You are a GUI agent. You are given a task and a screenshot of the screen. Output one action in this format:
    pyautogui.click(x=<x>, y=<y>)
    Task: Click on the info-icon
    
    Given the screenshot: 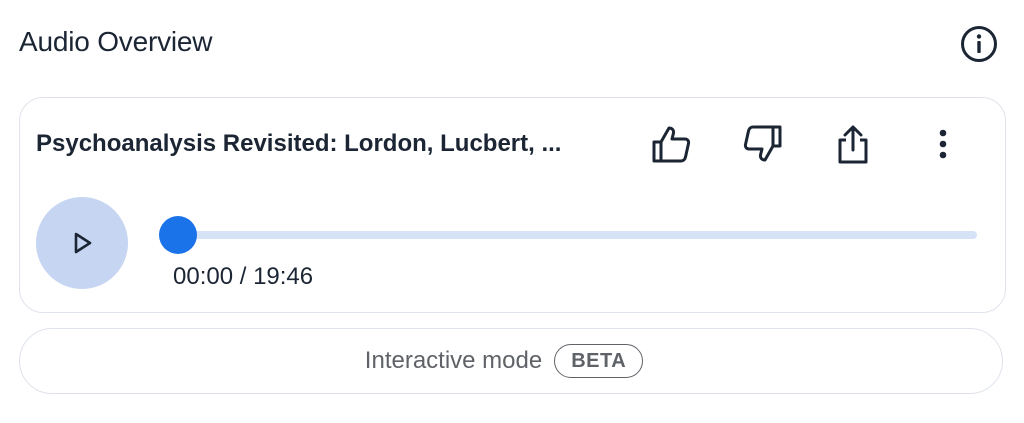 What is the action you would take?
    pyautogui.click(x=979, y=44)
    